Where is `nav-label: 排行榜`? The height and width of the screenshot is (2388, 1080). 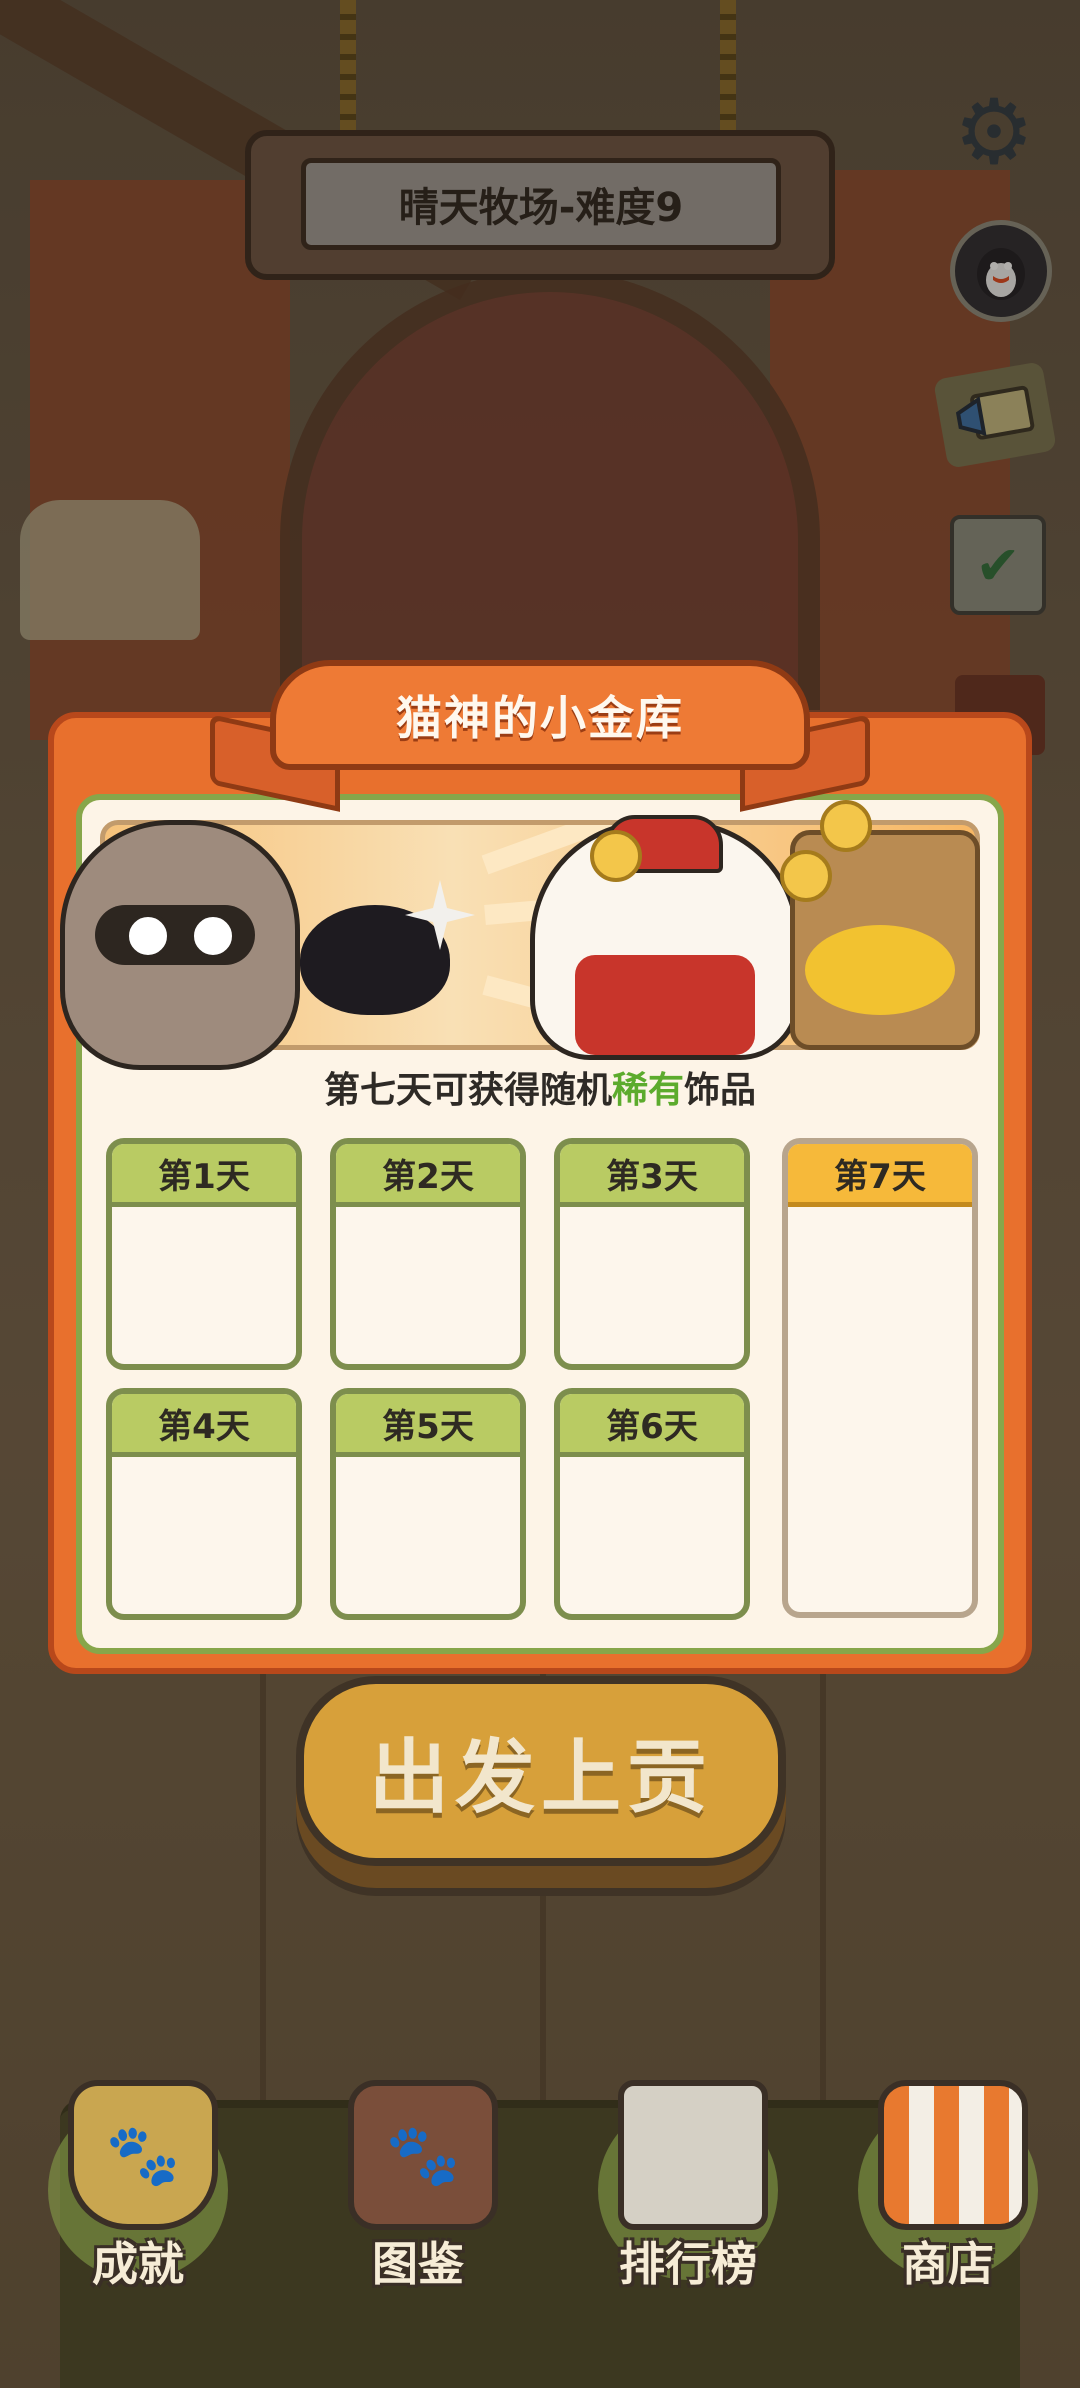 nav-label: 排行榜 is located at coordinates (688, 2264).